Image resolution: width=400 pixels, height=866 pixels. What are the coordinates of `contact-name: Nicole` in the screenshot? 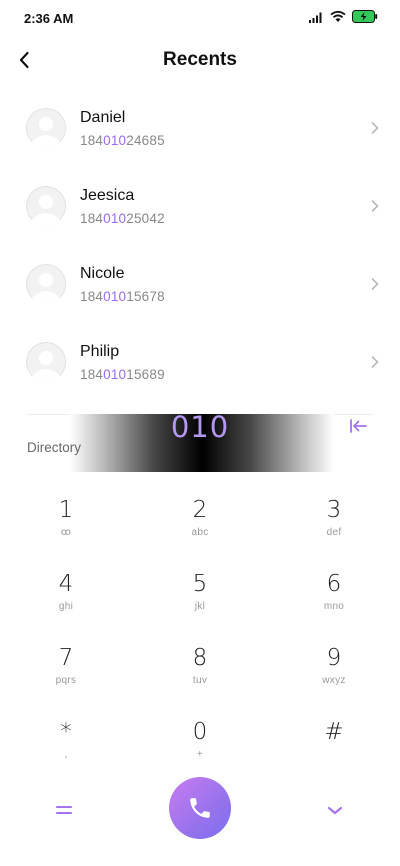 It's located at (102, 273).